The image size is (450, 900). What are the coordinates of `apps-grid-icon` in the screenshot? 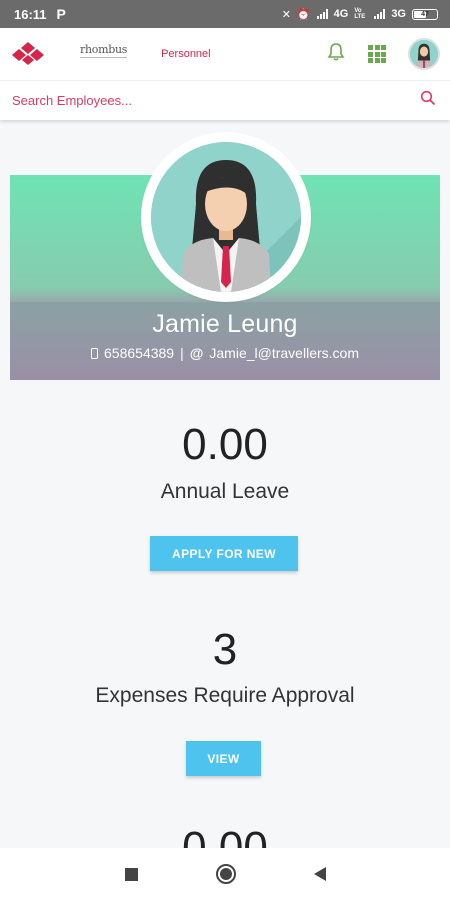 It's located at (377, 54).